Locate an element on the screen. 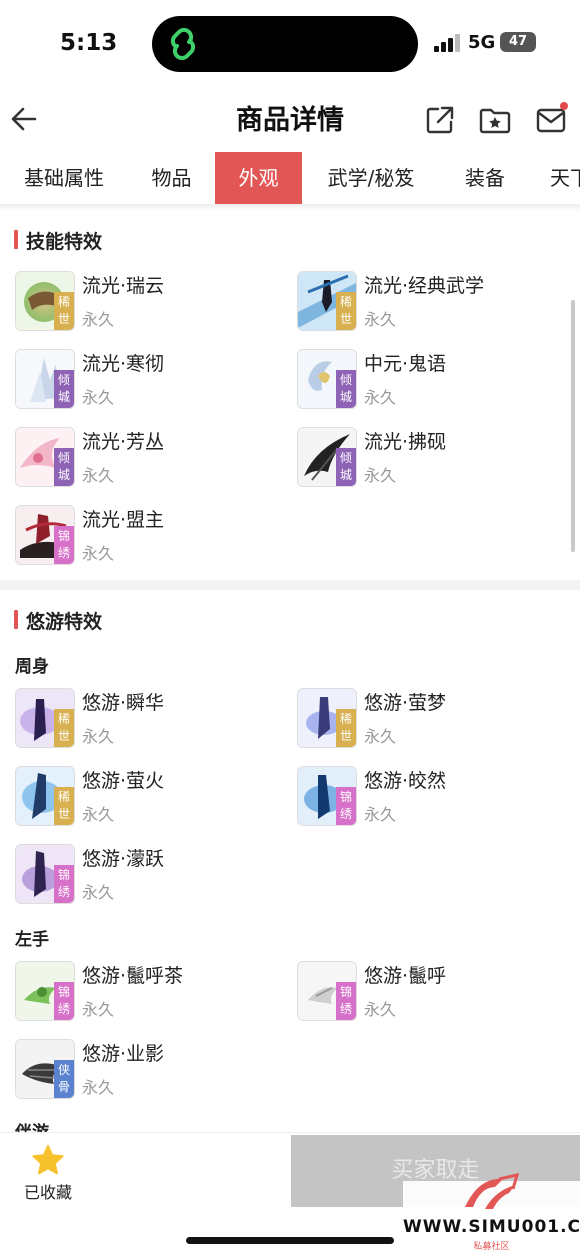 The height and width of the screenshot is (1257, 580). rarity-badge: 侠骨 is located at coordinates (64, 1079).